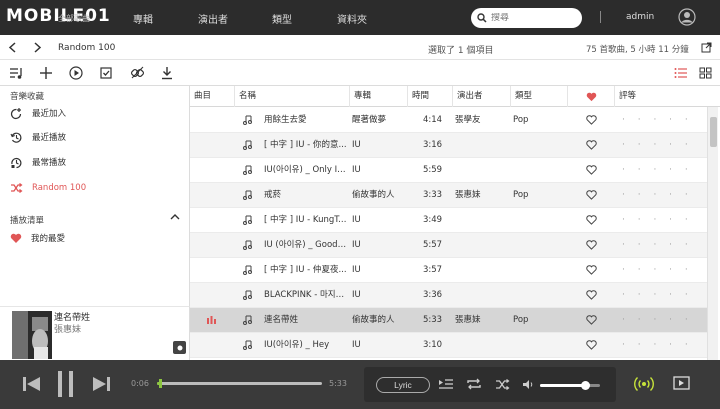 Image resolution: width=720 pixels, height=409 pixels. Describe the element at coordinates (37, 238) in the screenshot. I see `sidebar-item-favorites: 我的最愛` at that location.